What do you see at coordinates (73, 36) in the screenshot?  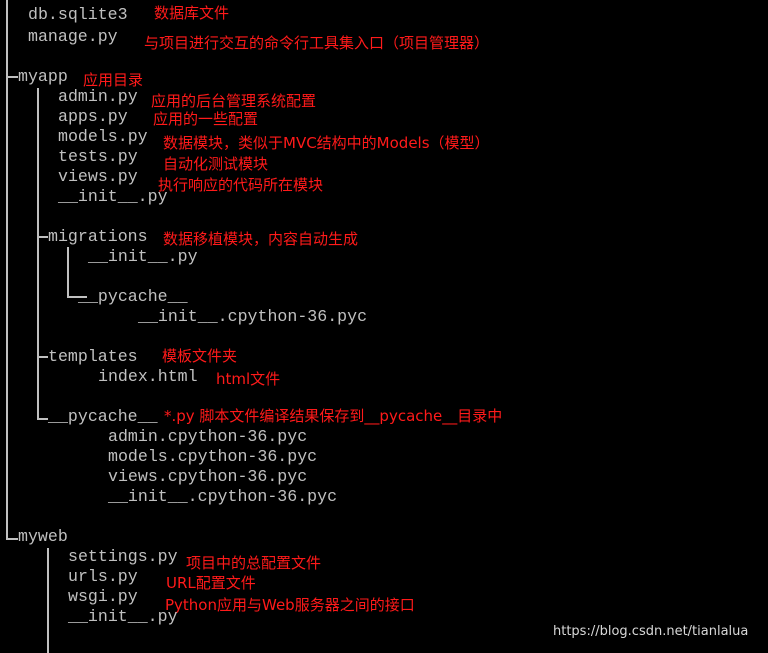 I see `file-manage: manage.py` at bounding box center [73, 36].